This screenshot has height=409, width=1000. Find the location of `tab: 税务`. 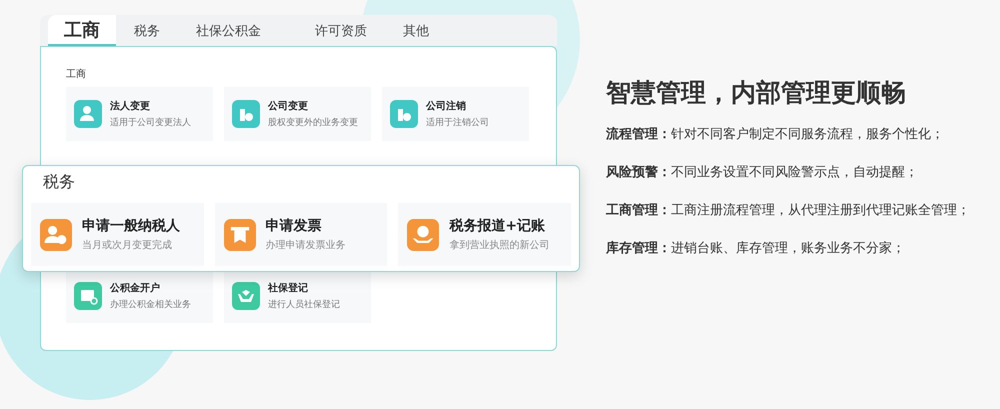

tab: 税务 is located at coordinates (147, 30).